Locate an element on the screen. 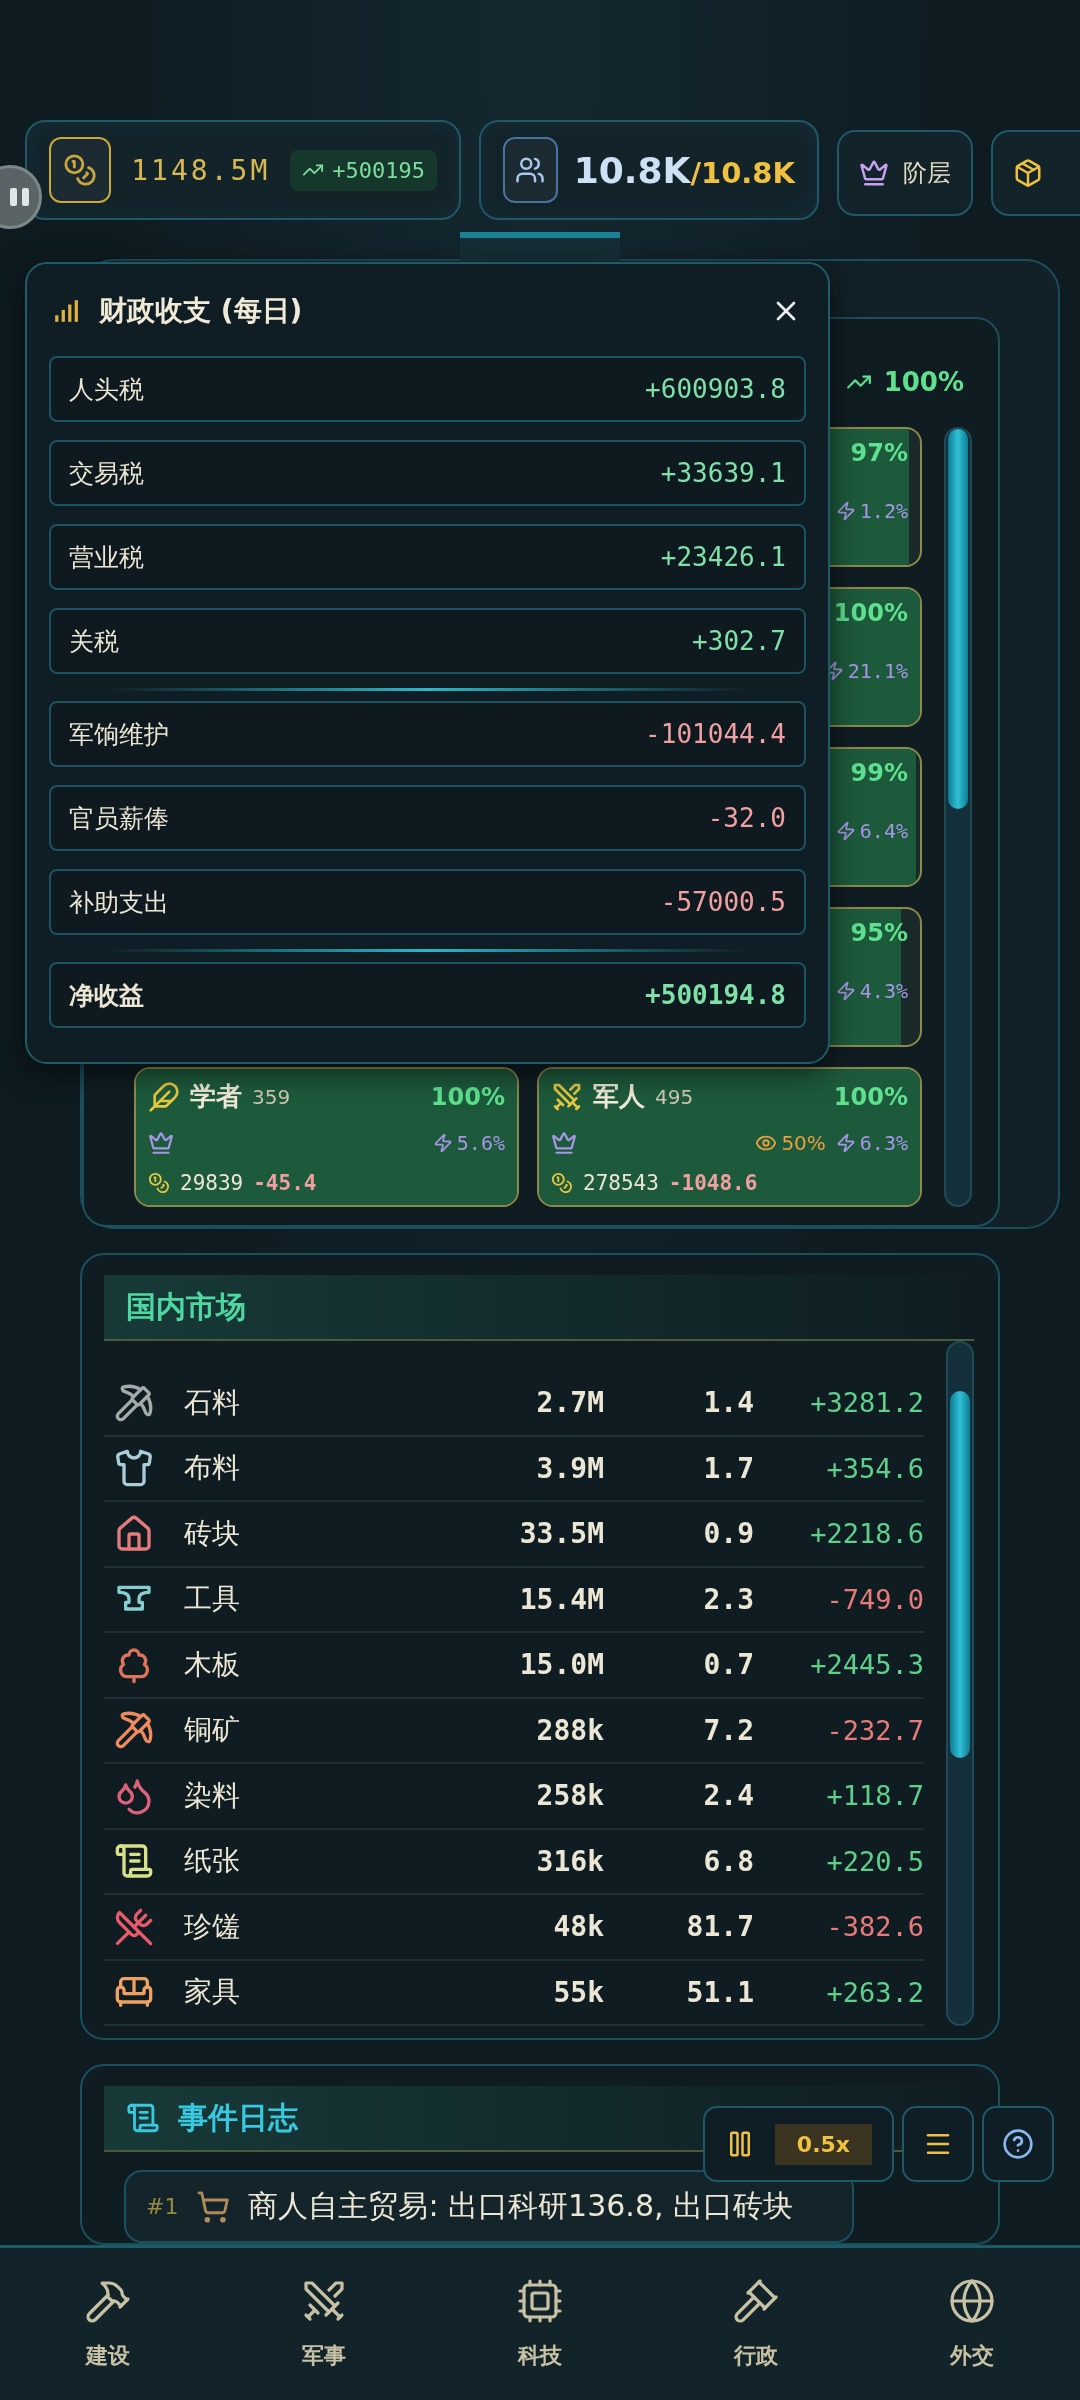 The height and width of the screenshot is (2400, 1080). event-text: 商人自主贸易: 出口科研136.8, 出口砖块 is located at coordinates (521, 2206).